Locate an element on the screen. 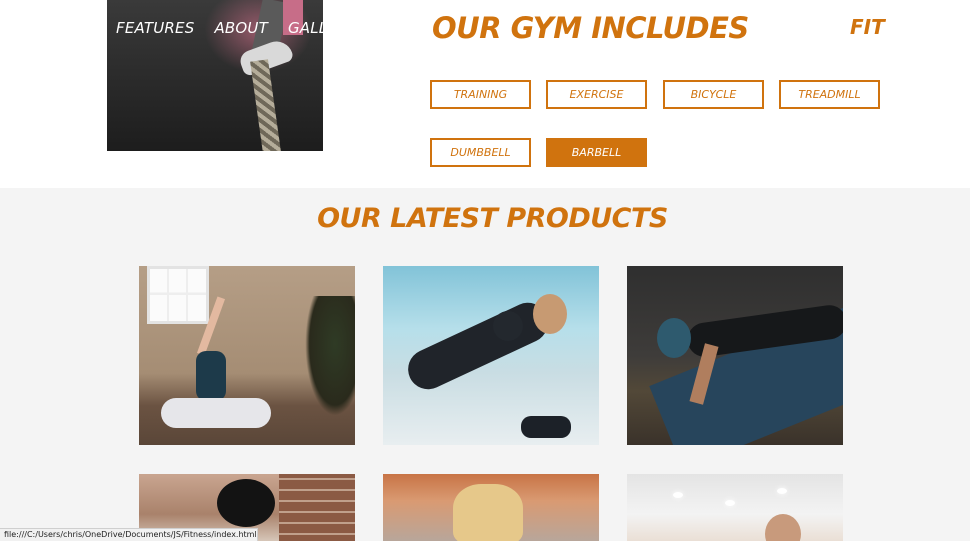 The height and width of the screenshot is (541, 970). fit-logo: FIT is located at coordinates (867, 27).